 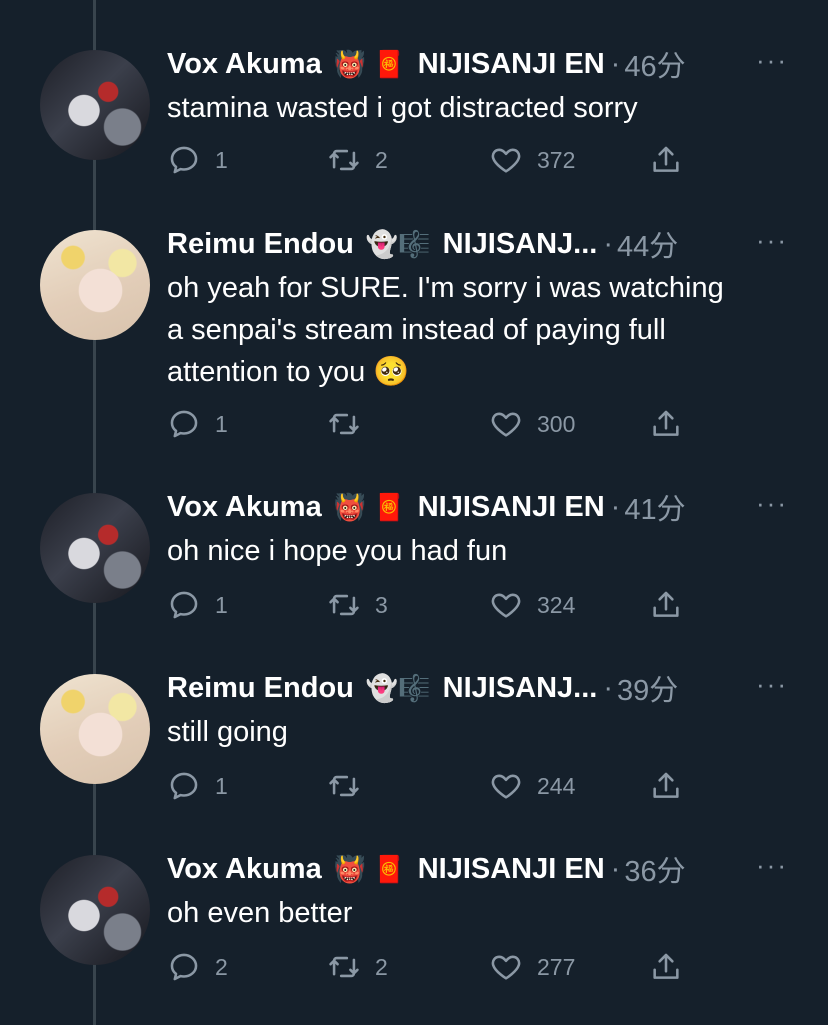 I want to click on timestamp: 44分, so click(x=647, y=244).